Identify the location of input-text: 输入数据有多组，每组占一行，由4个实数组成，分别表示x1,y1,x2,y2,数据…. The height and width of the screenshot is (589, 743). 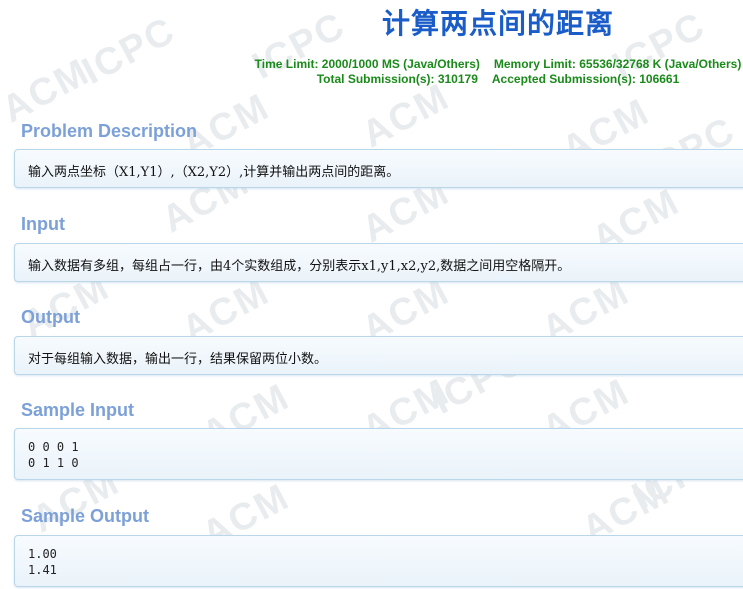
(299, 266).